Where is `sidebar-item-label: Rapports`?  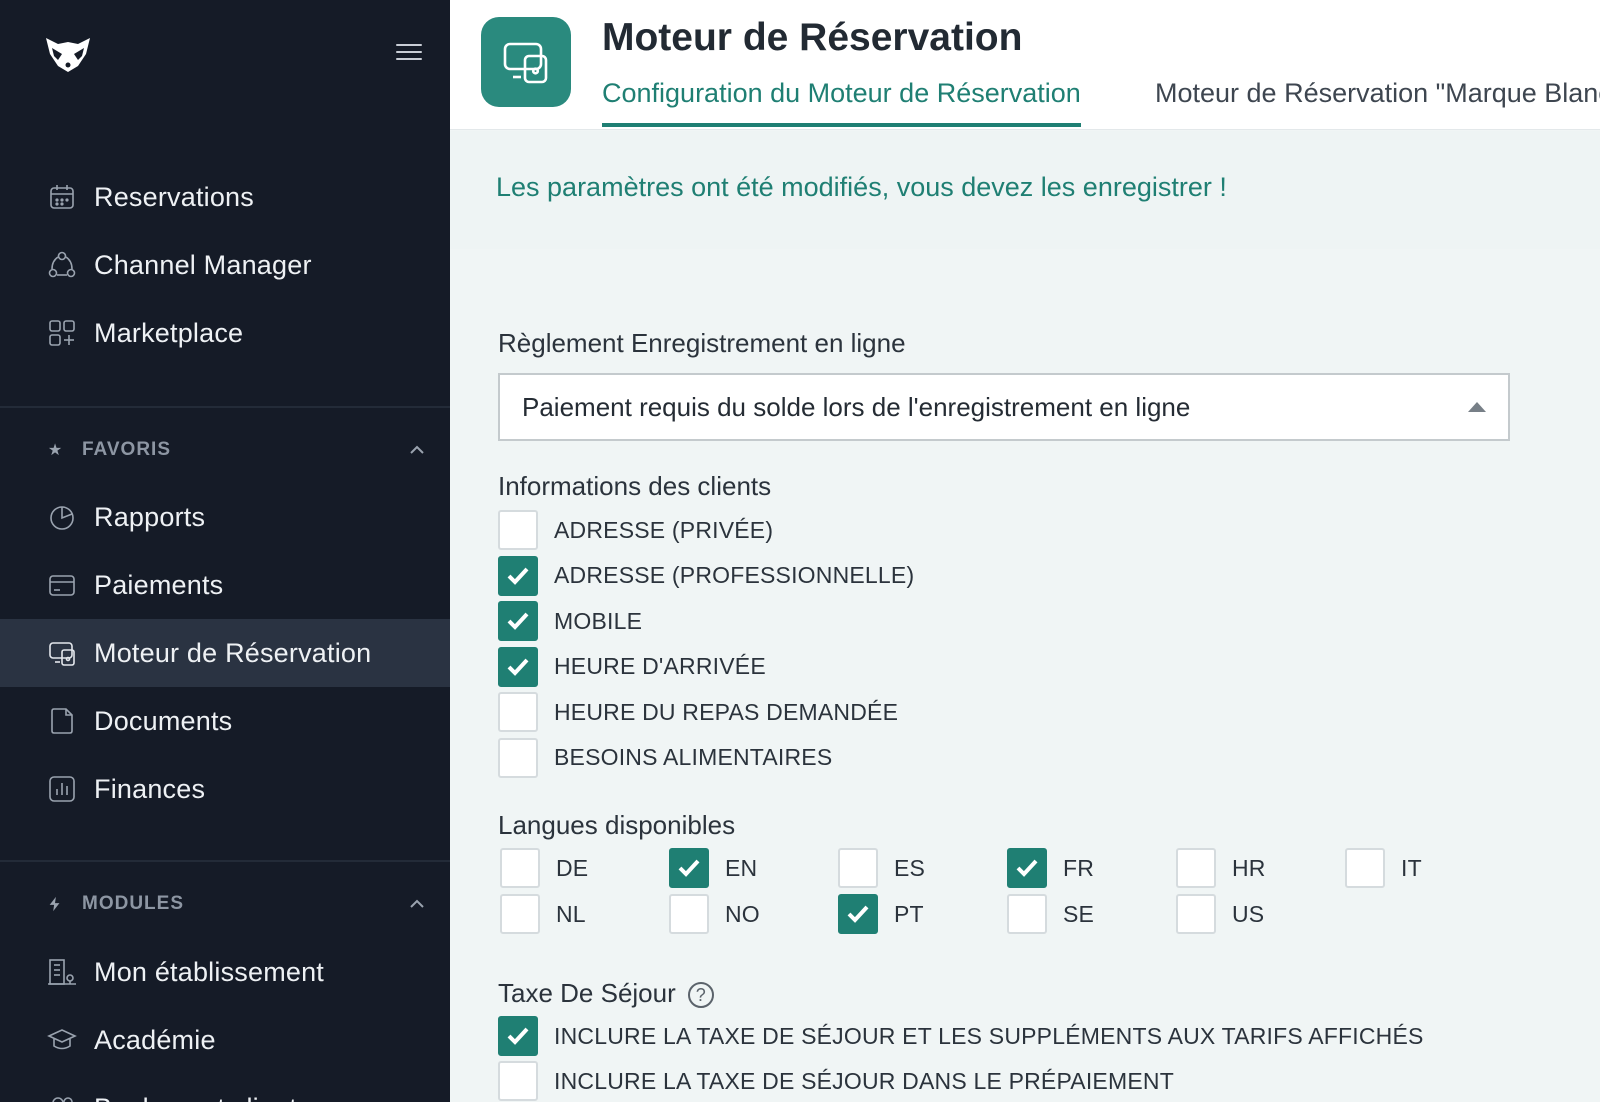 sidebar-item-label: Rapports is located at coordinates (150, 516).